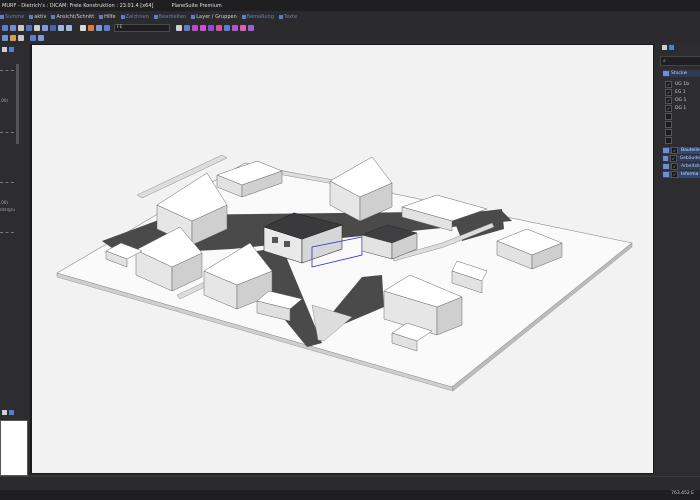  Describe the element at coordinates (4, 202) in the screenshot. I see `left-panel-value: .00)` at that location.